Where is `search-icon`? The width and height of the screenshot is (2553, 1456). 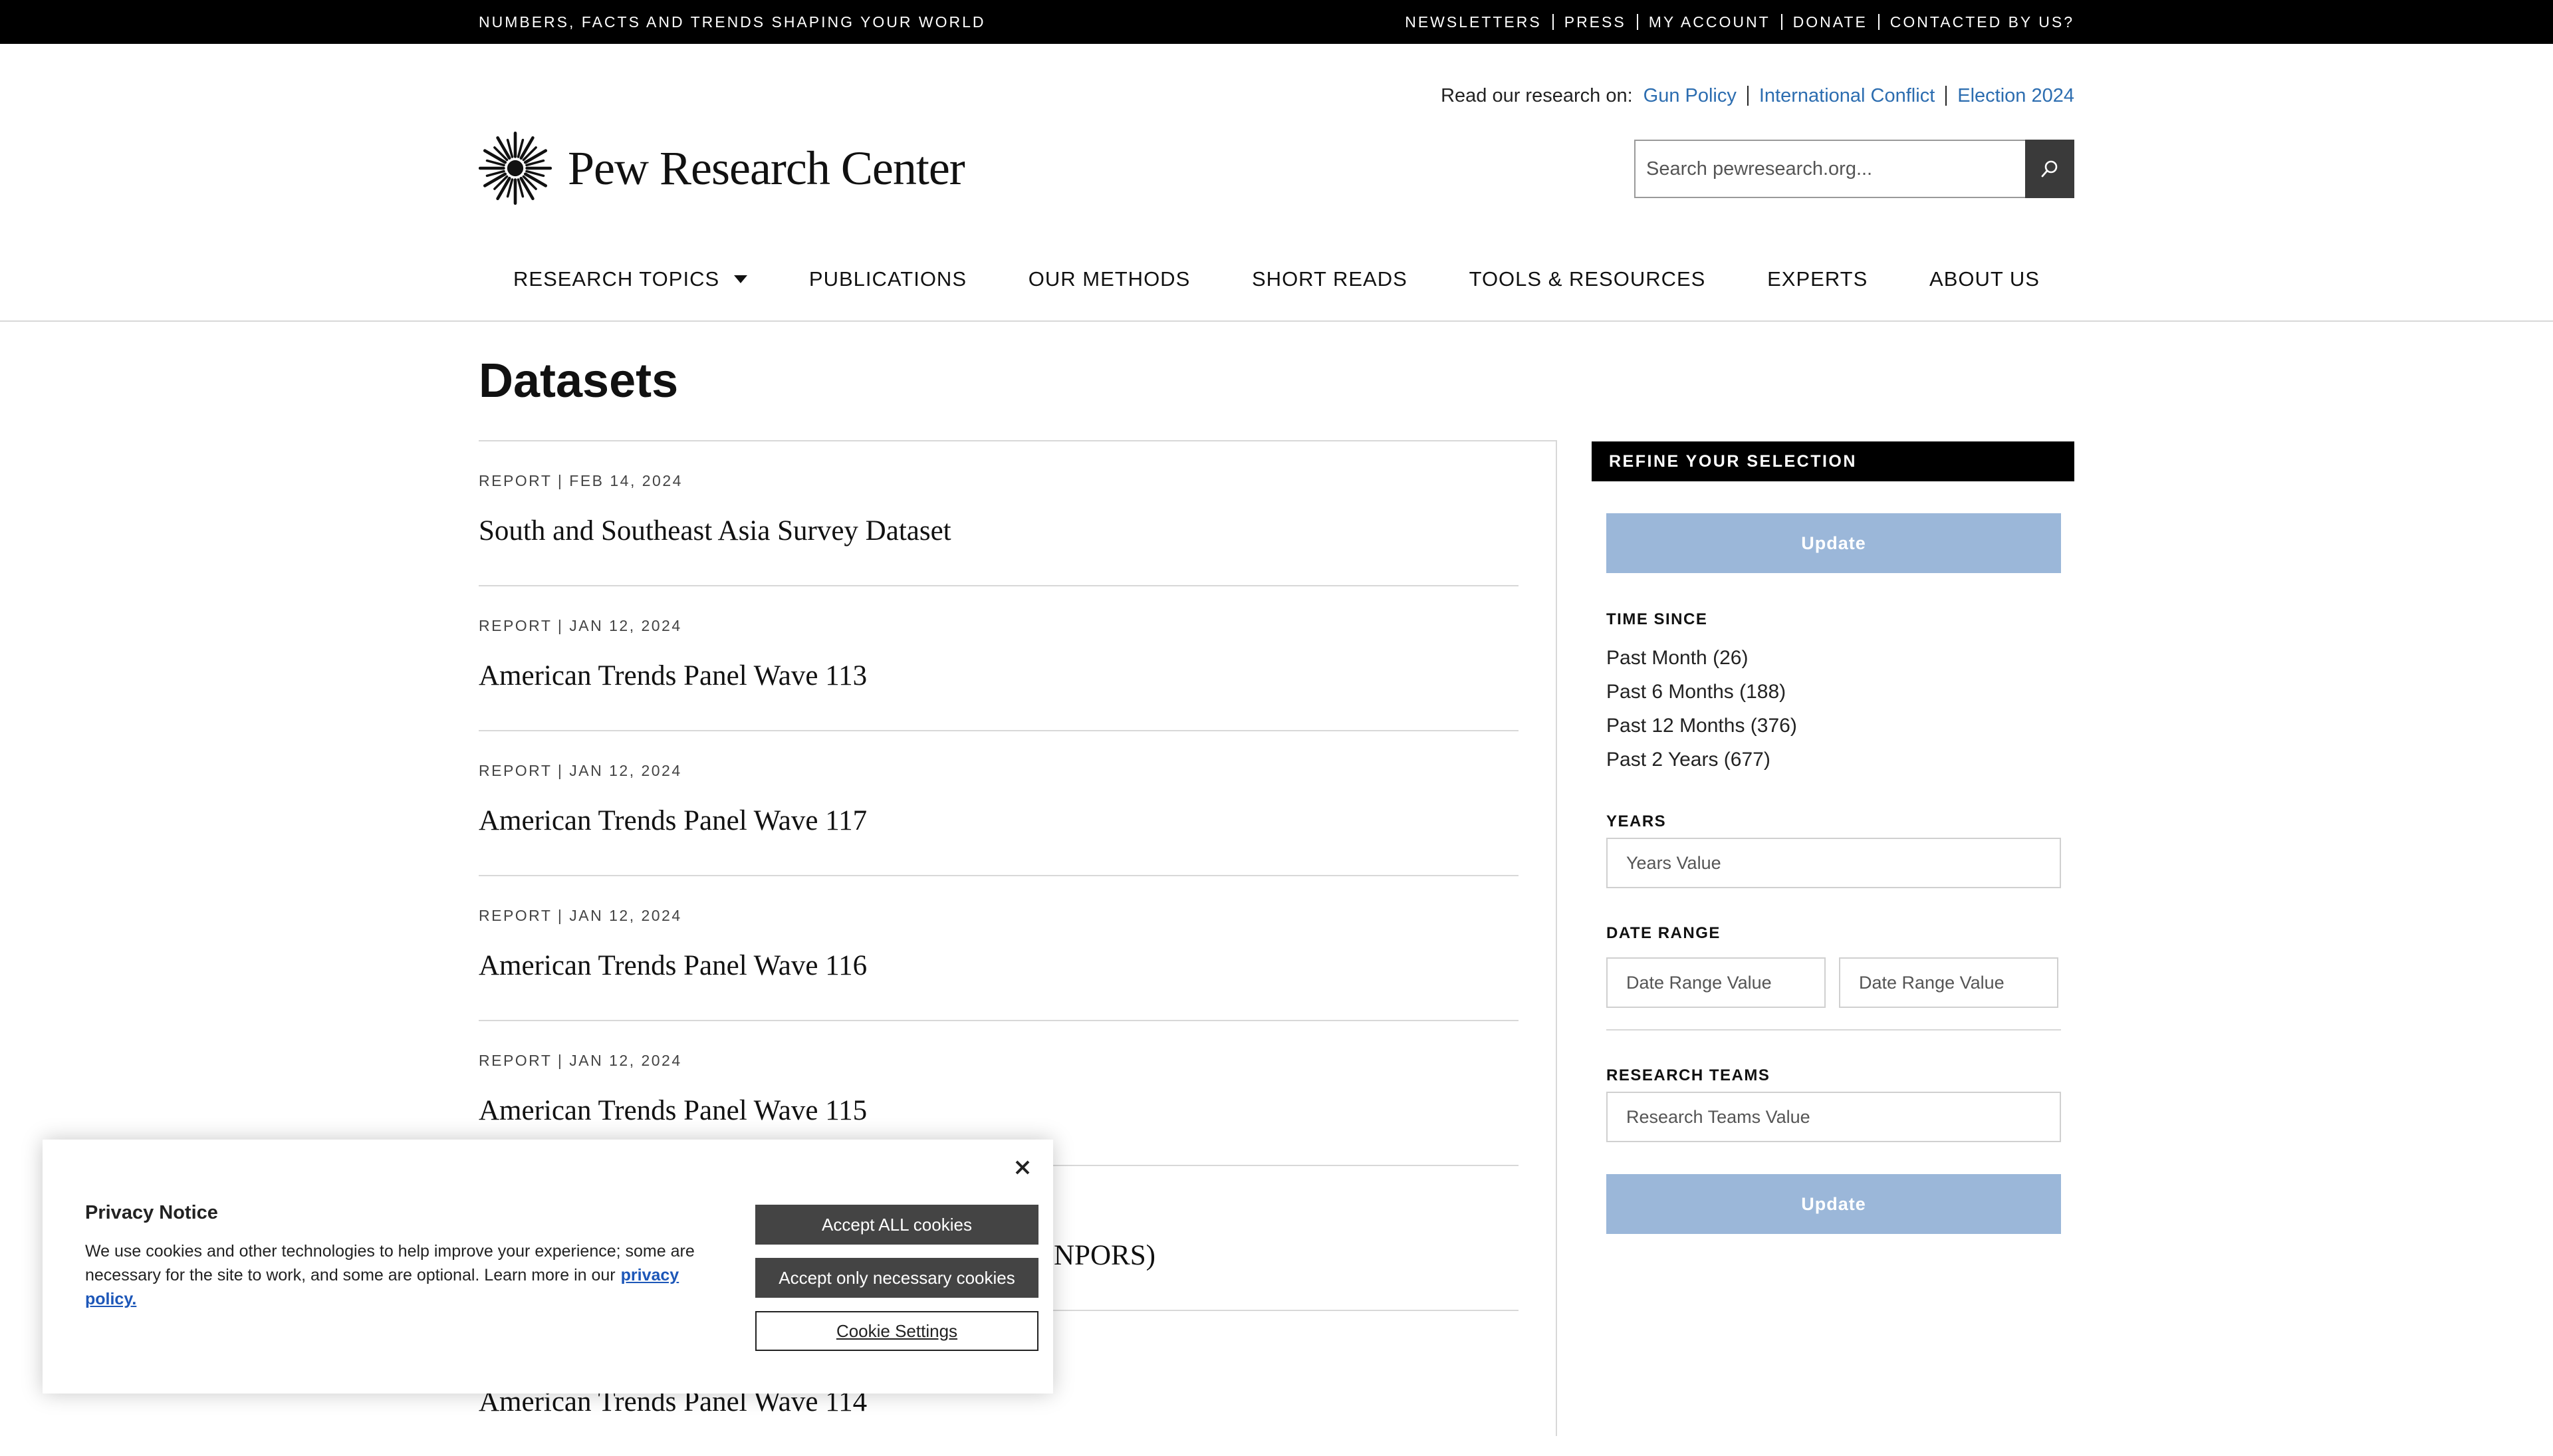 search-icon is located at coordinates (2049, 169).